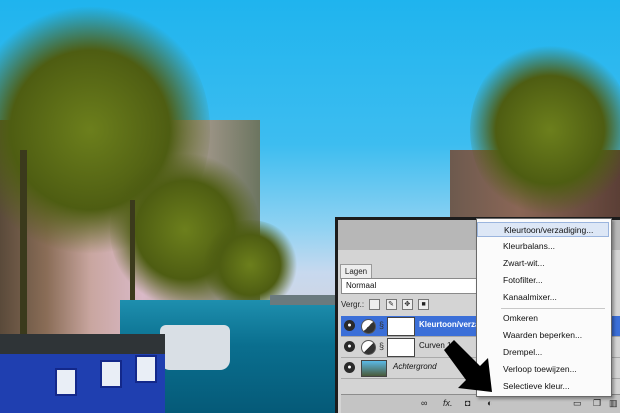 This screenshot has width=620, height=413. What do you see at coordinates (305, 300) in the screenshot?
I see `bridge` at bounding box center [305, 300].